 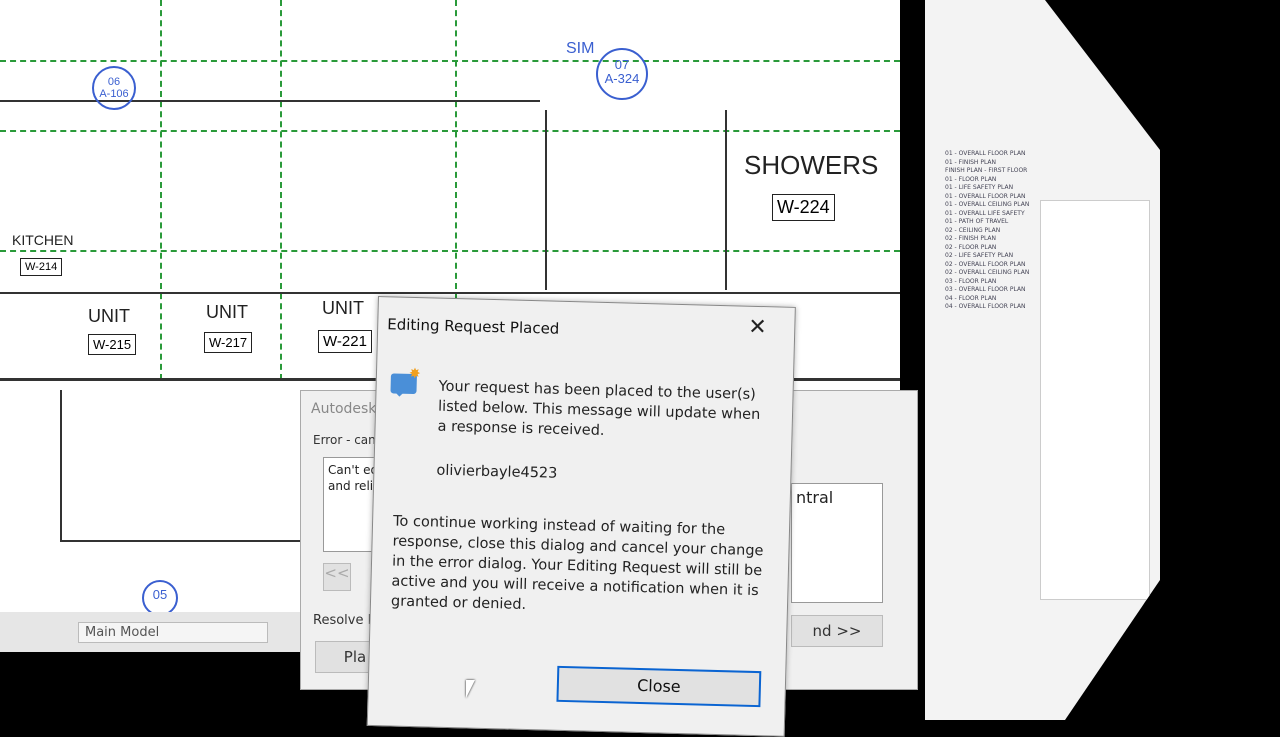 I want to click on expand-button: nd >>, so click(x=837, y=631).